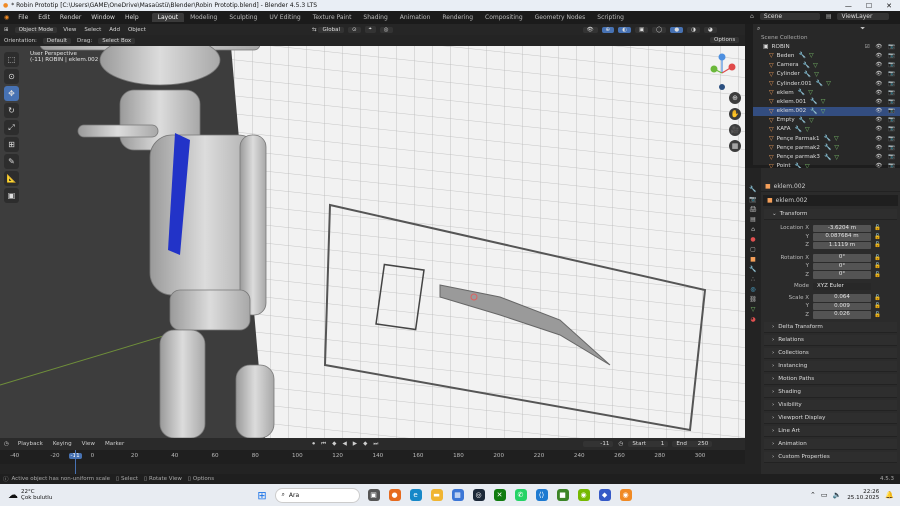 The image size is (900, 506). What do you see at coordinates (753, 249) in the screenshot?
I see `collection-tab-icon: ▢` at bounding box center [753, 249].